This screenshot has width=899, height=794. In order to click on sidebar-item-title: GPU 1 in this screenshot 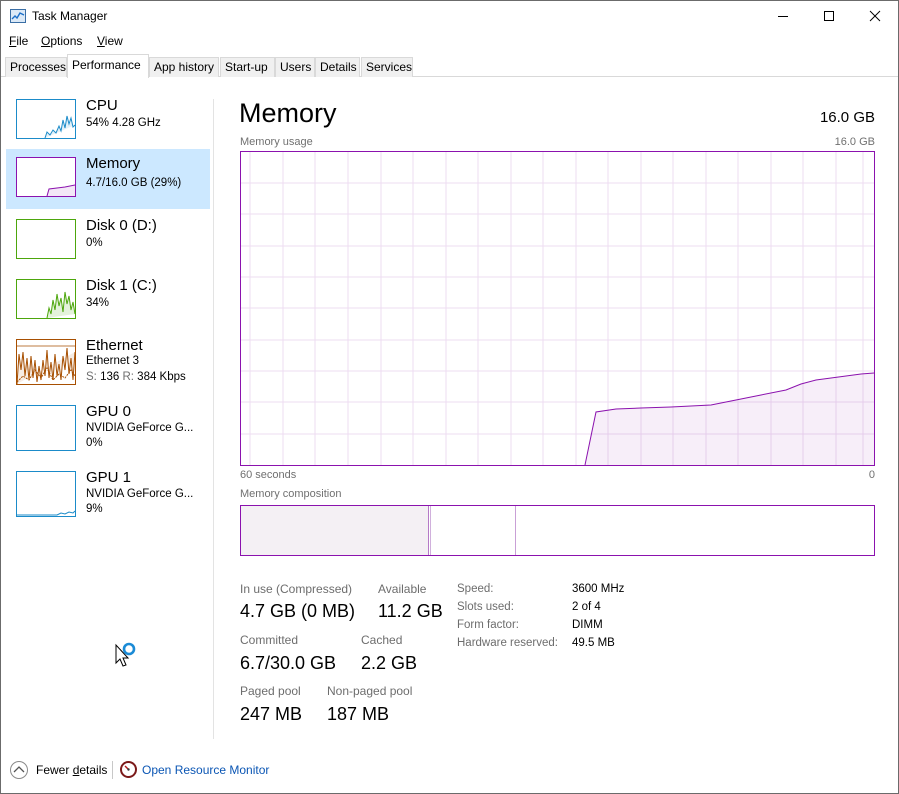, I will do `click(109, 477)`.